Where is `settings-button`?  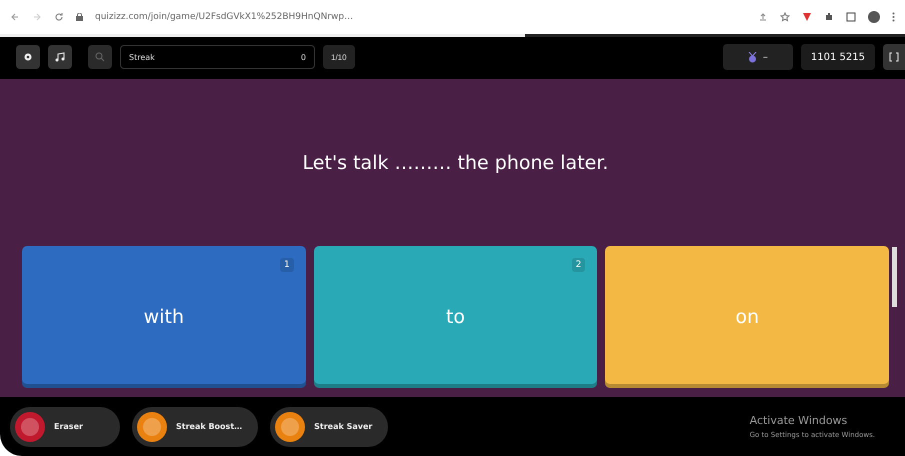
settings-button is located at coordinates (28, 57).